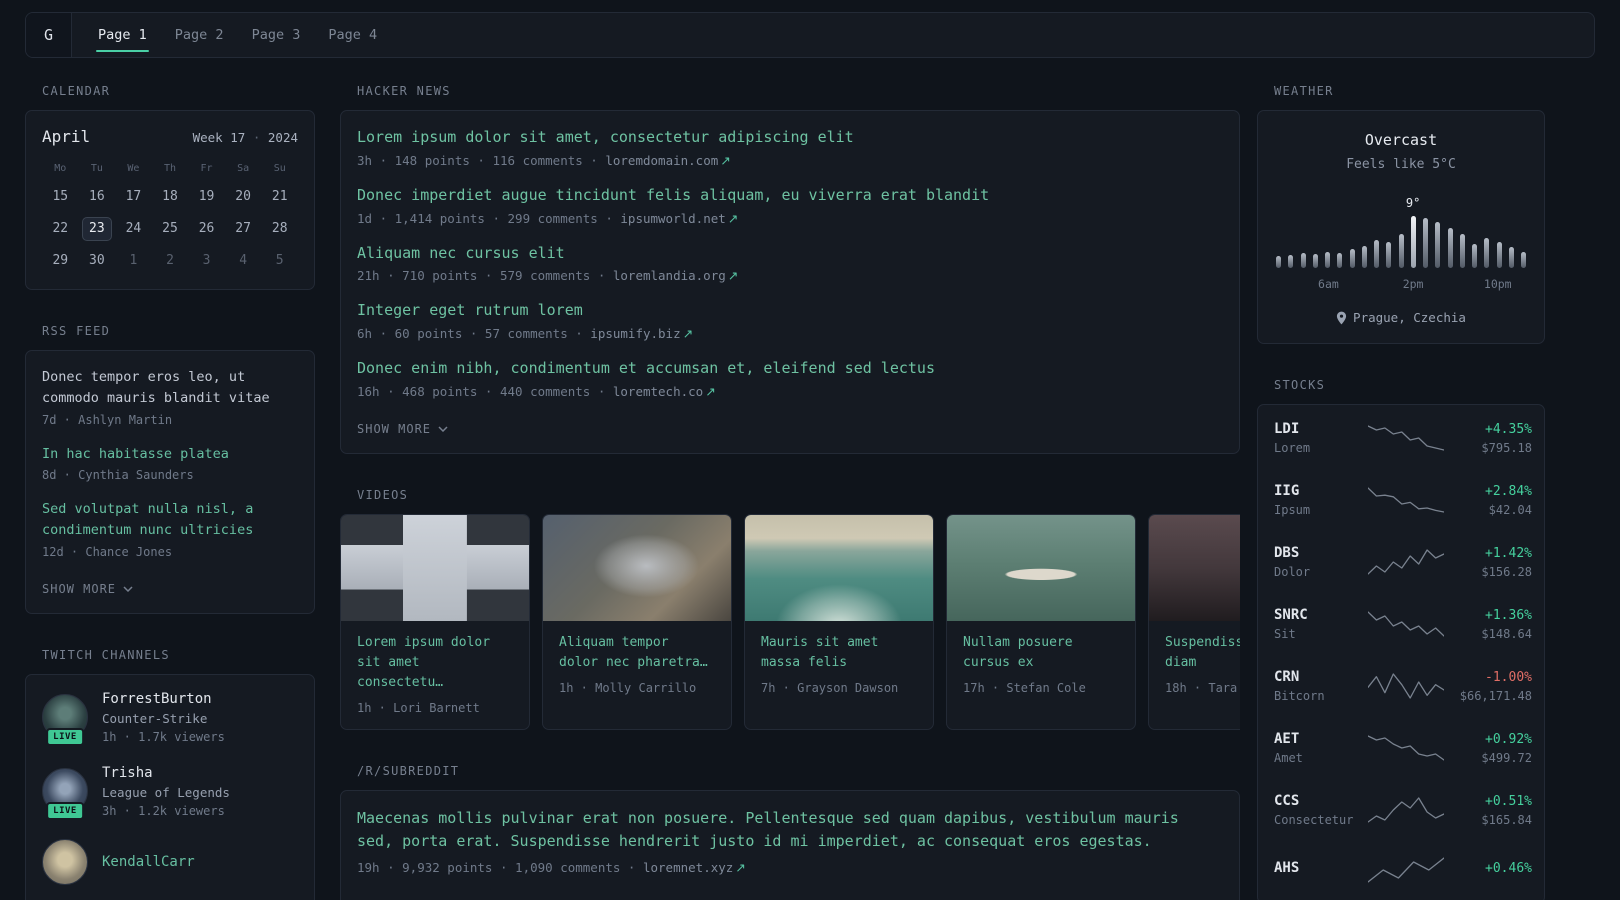  Describe the element at coordinates (166, 792) in the screenshot. I see `channel-category: League of Legends` at that location.